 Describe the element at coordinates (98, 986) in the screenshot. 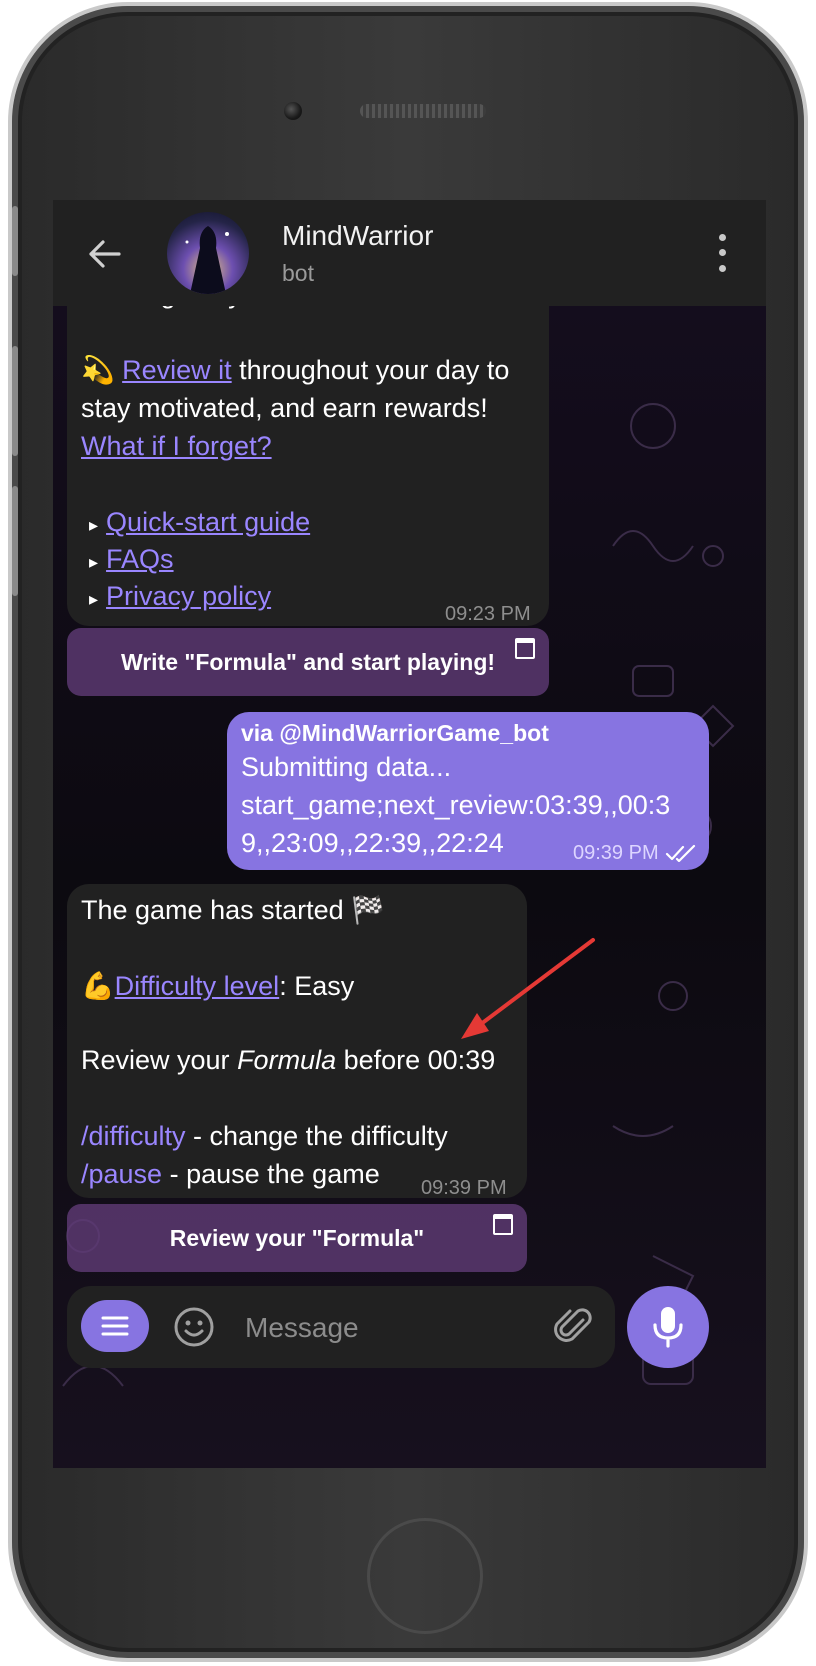

I see `muscle-emoji: 💪` at that location.